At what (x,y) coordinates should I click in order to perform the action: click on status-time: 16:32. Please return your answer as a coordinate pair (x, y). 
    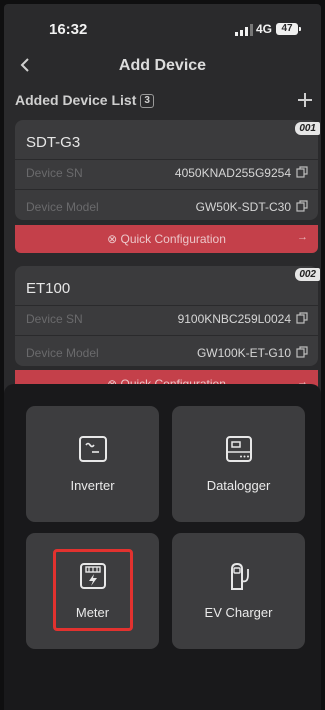
    Looking at the image, I should click on (68, 29).